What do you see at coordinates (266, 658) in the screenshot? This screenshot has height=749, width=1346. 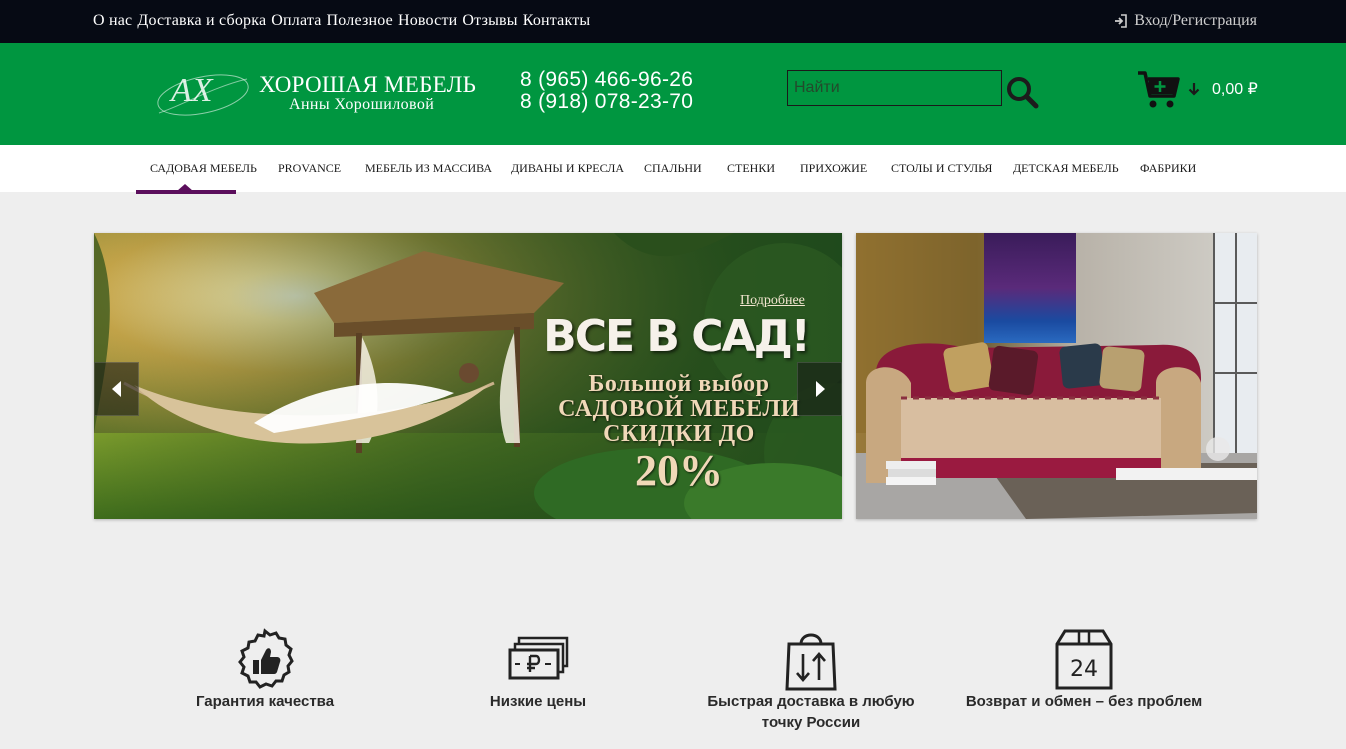 I see `thumbs-up-badge-icon` at bounding box center [266, 658].